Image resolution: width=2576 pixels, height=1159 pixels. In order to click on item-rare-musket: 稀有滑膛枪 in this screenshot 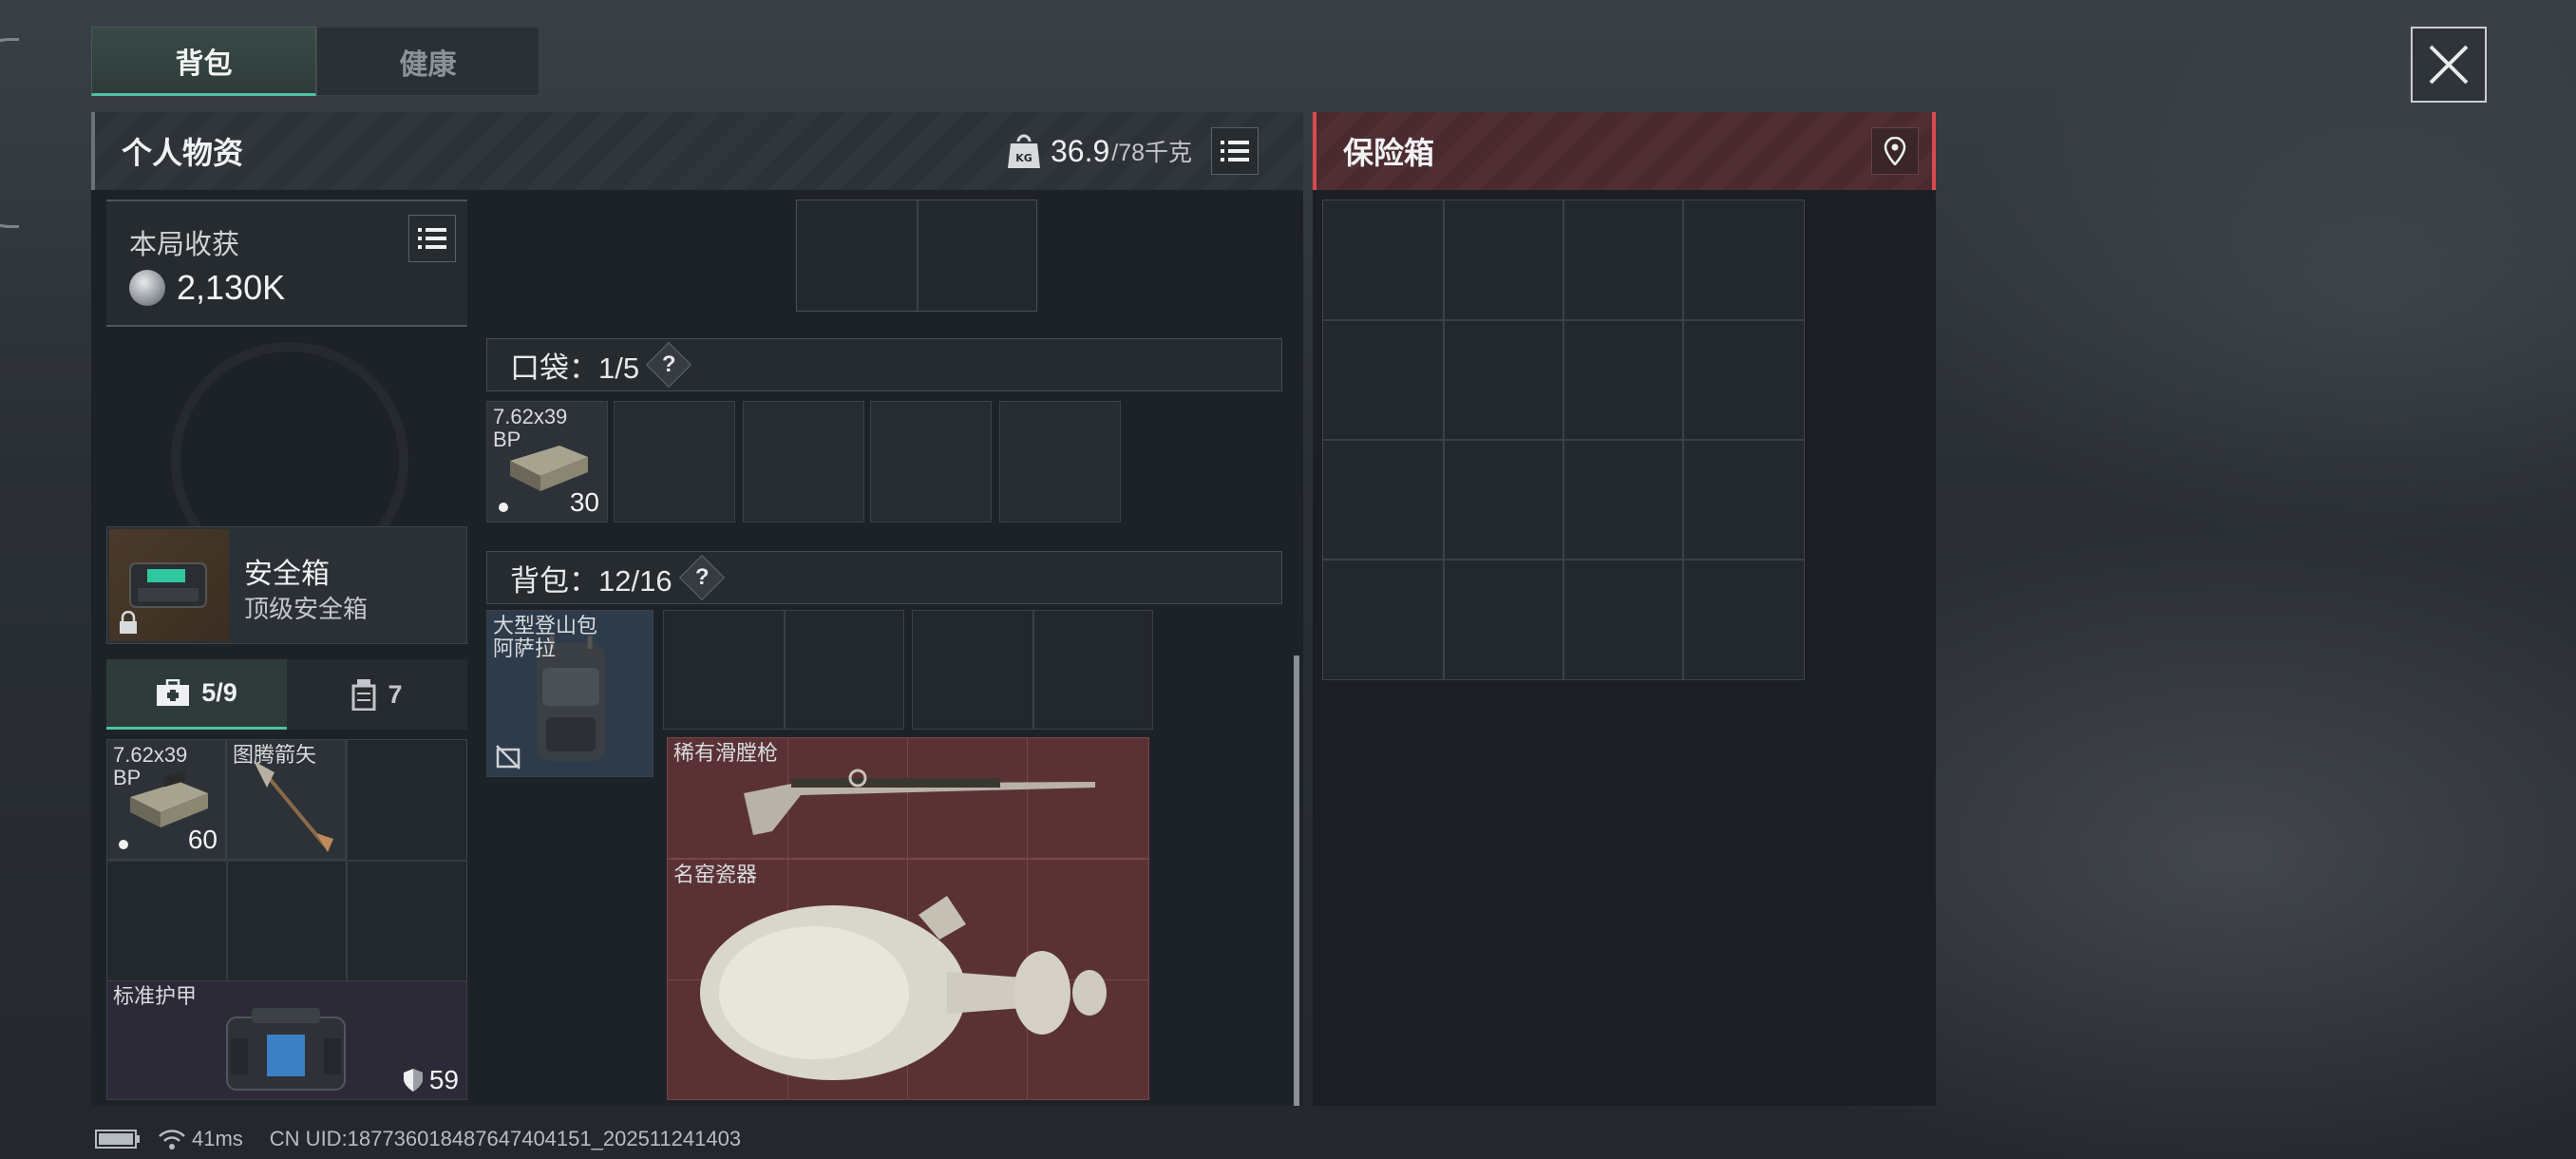, I will do `click(908, 798)`.